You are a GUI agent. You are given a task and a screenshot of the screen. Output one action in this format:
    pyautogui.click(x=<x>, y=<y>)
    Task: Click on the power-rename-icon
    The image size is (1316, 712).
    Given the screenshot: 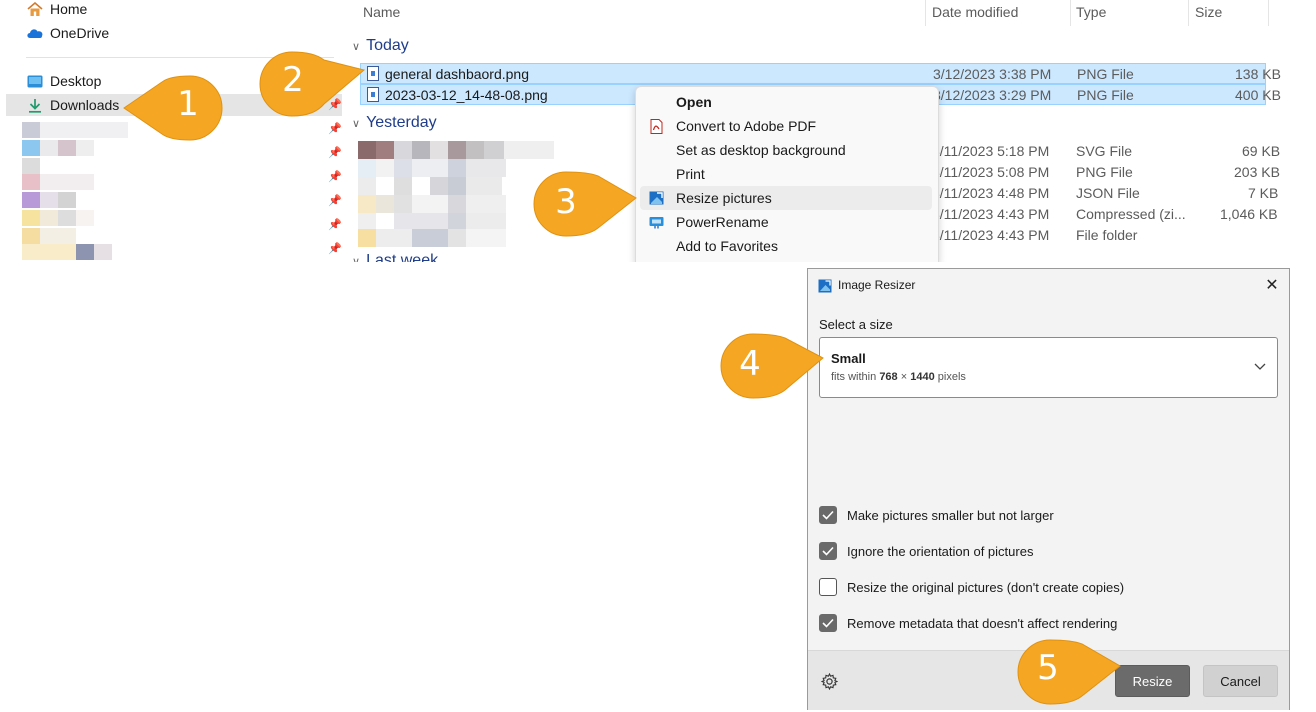 What is the action you would take?
    pyautogui.click(x=656, y=222)
    